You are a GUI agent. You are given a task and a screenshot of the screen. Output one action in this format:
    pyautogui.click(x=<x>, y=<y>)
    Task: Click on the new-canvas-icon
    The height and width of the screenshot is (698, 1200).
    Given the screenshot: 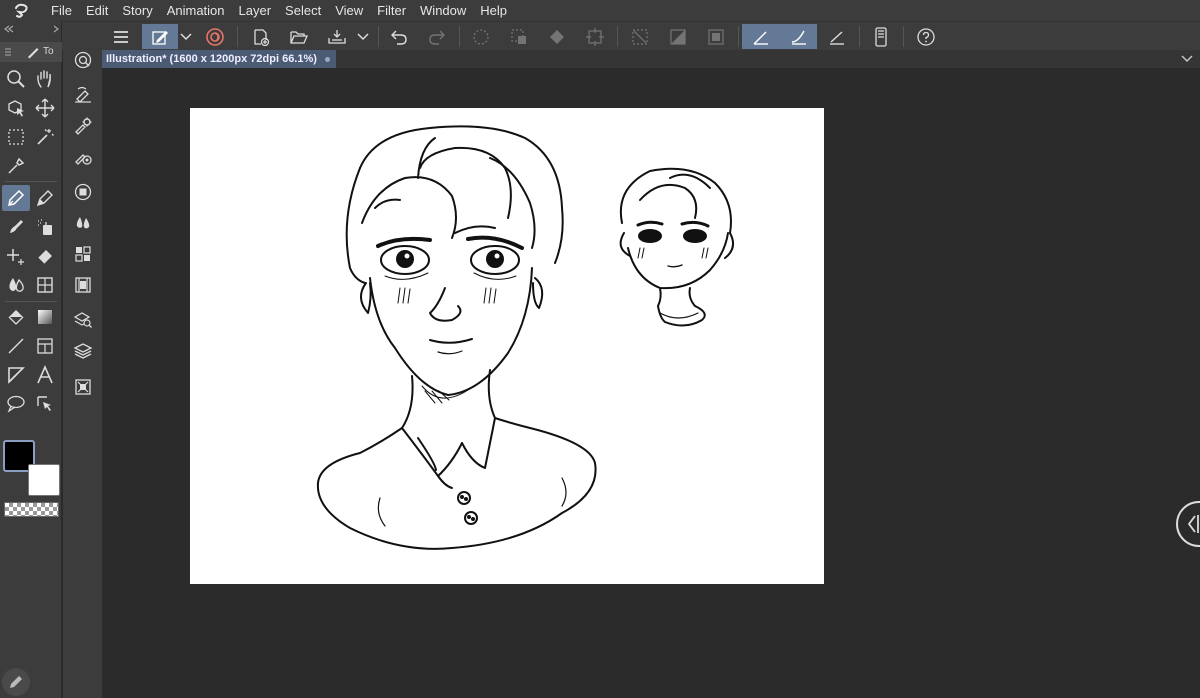 What is the action you would take?
    pyautogui.click(x=261, y=36)
    